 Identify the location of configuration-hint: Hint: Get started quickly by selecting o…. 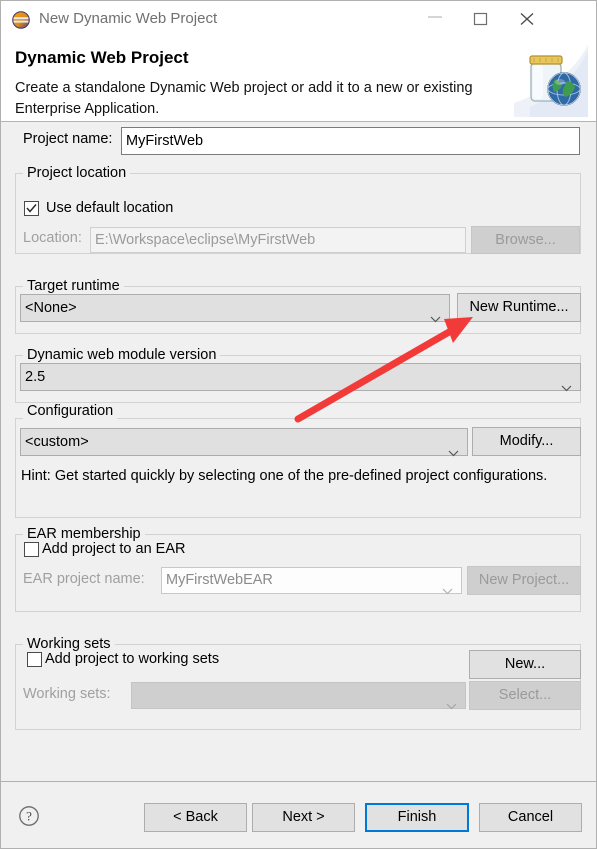
(284, 476).